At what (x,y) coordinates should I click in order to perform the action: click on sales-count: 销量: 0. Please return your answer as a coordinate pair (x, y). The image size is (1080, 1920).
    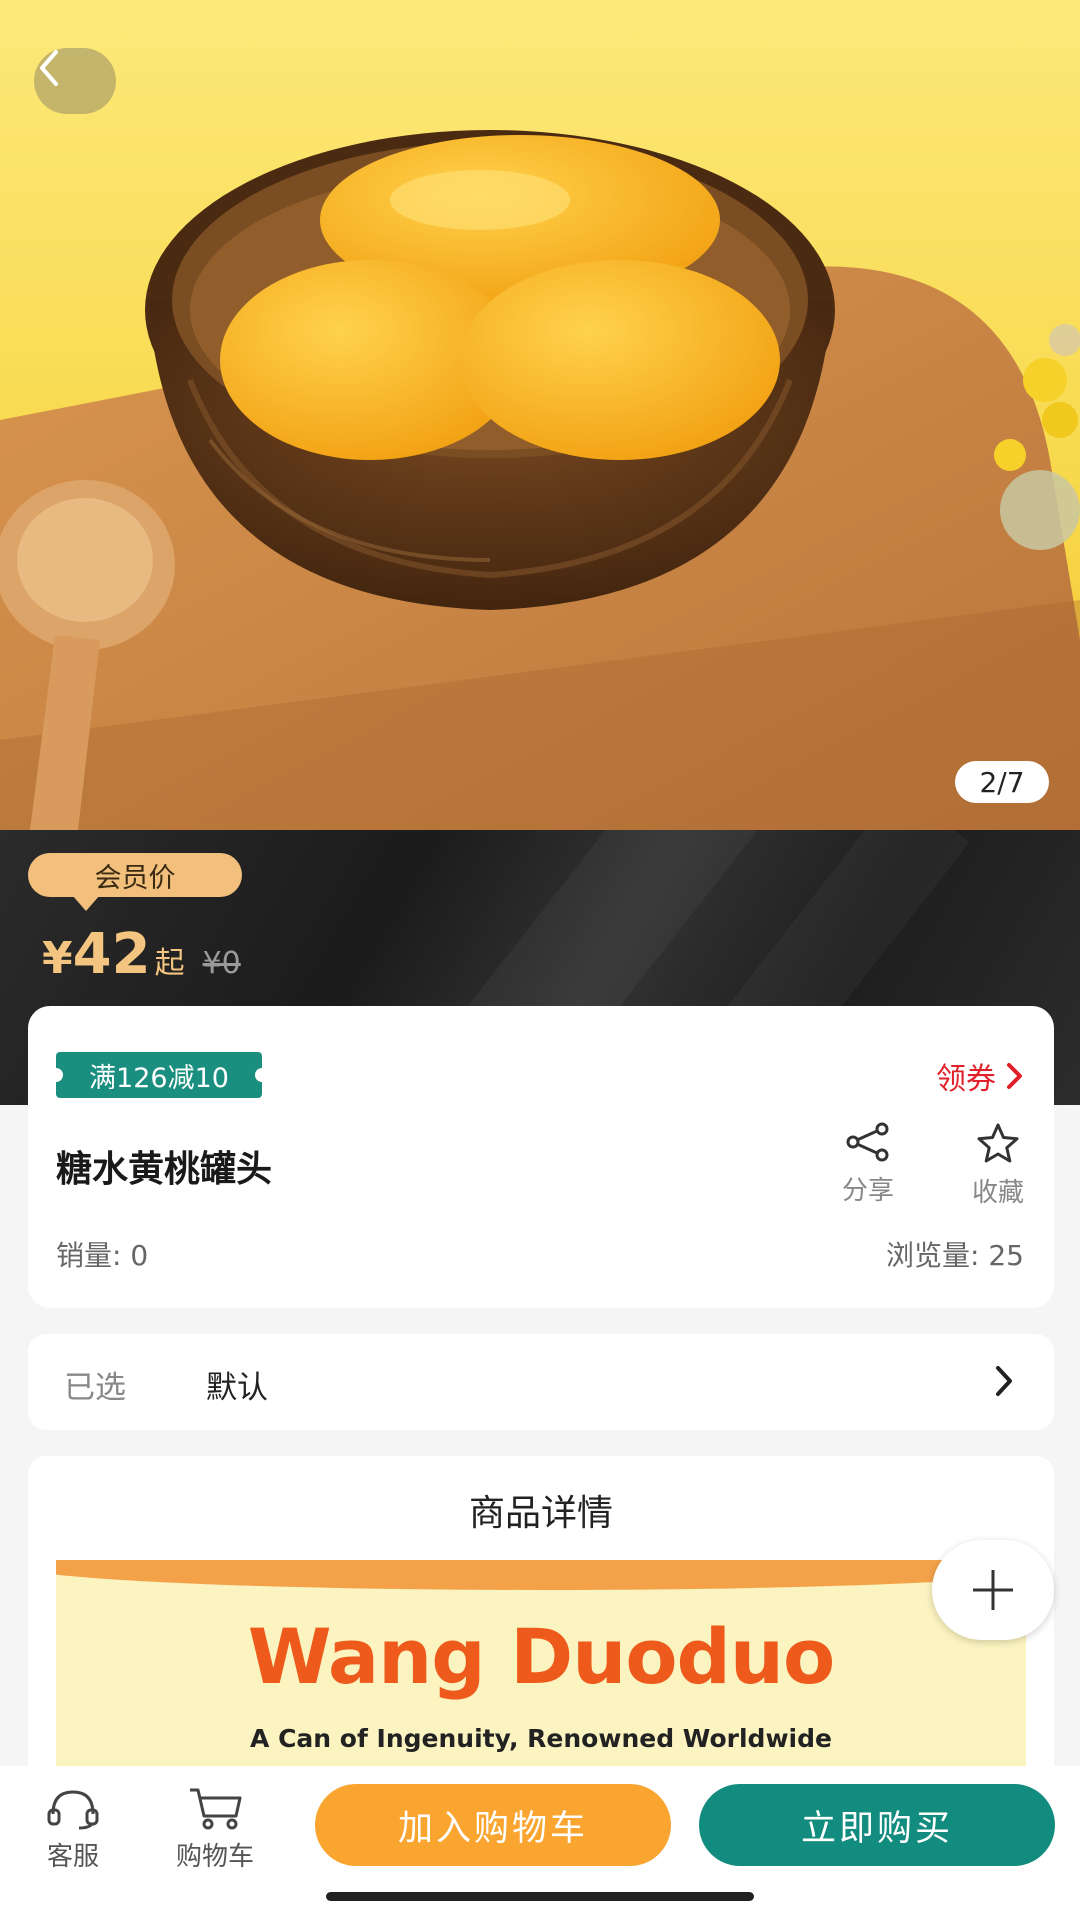
    Looking at the image, I should click on (102, 1255).